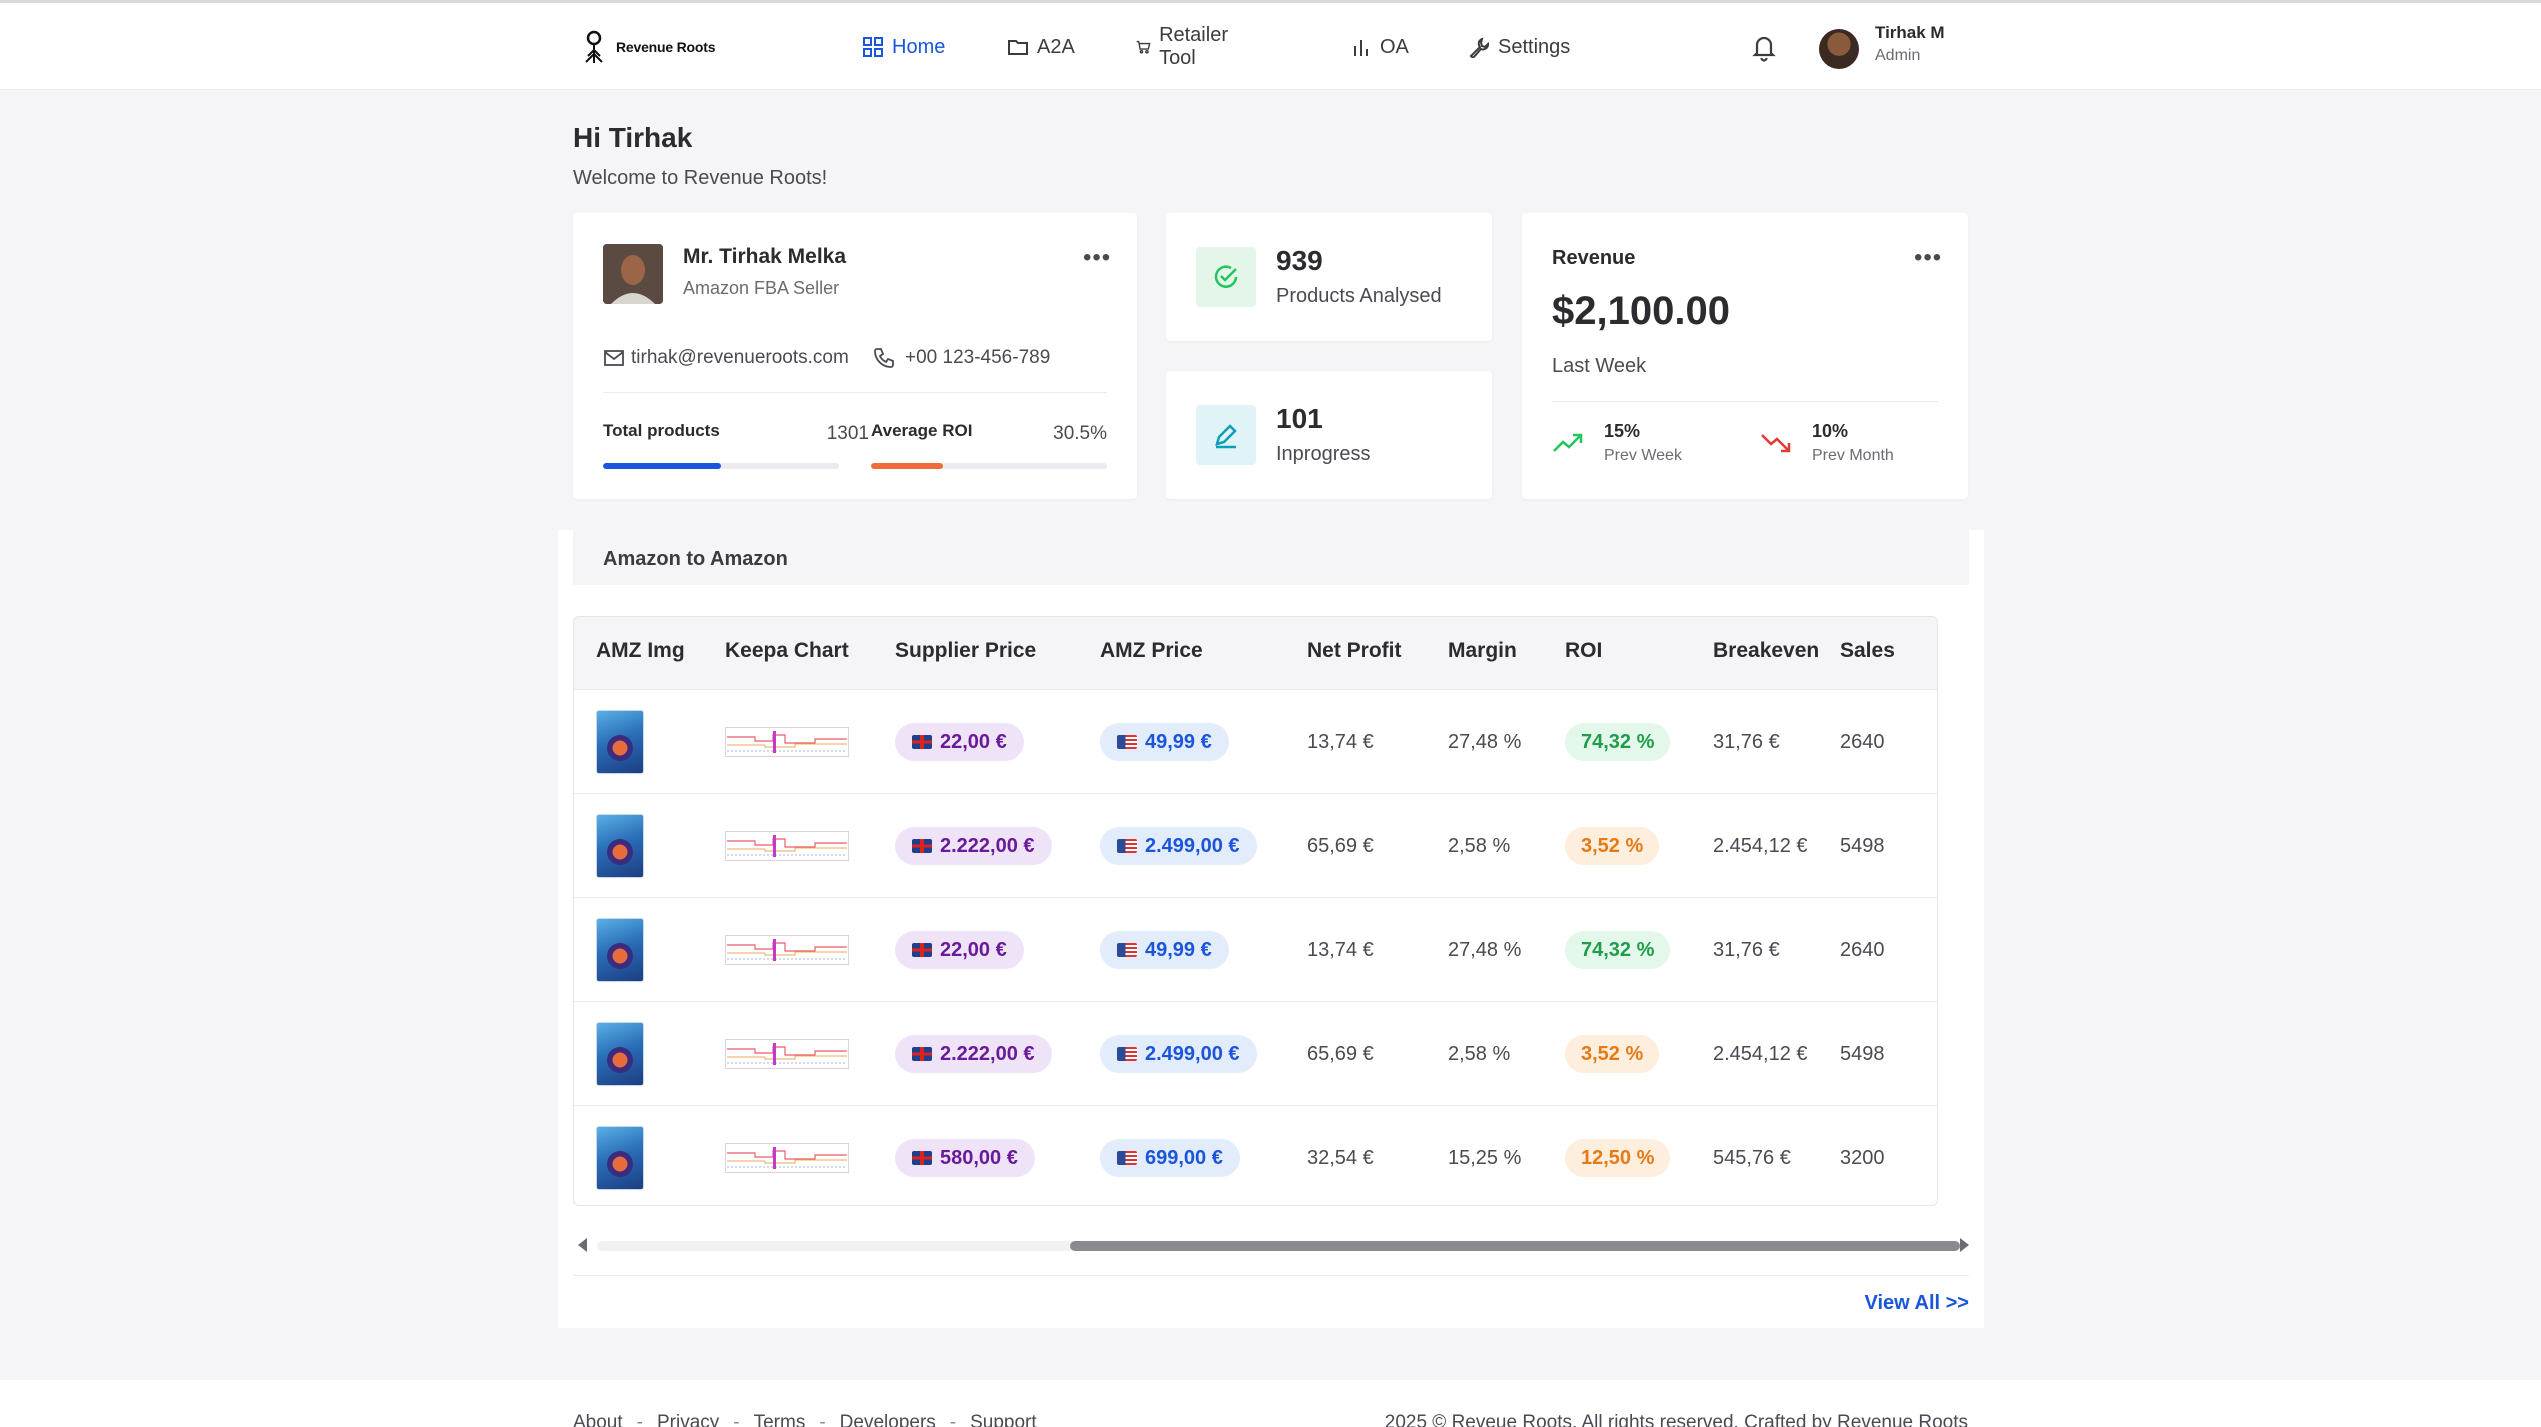 Image resolution: width=2541 pixels, height=1427 pixels. I want to click on wrench-icon, so click(1479, 47).